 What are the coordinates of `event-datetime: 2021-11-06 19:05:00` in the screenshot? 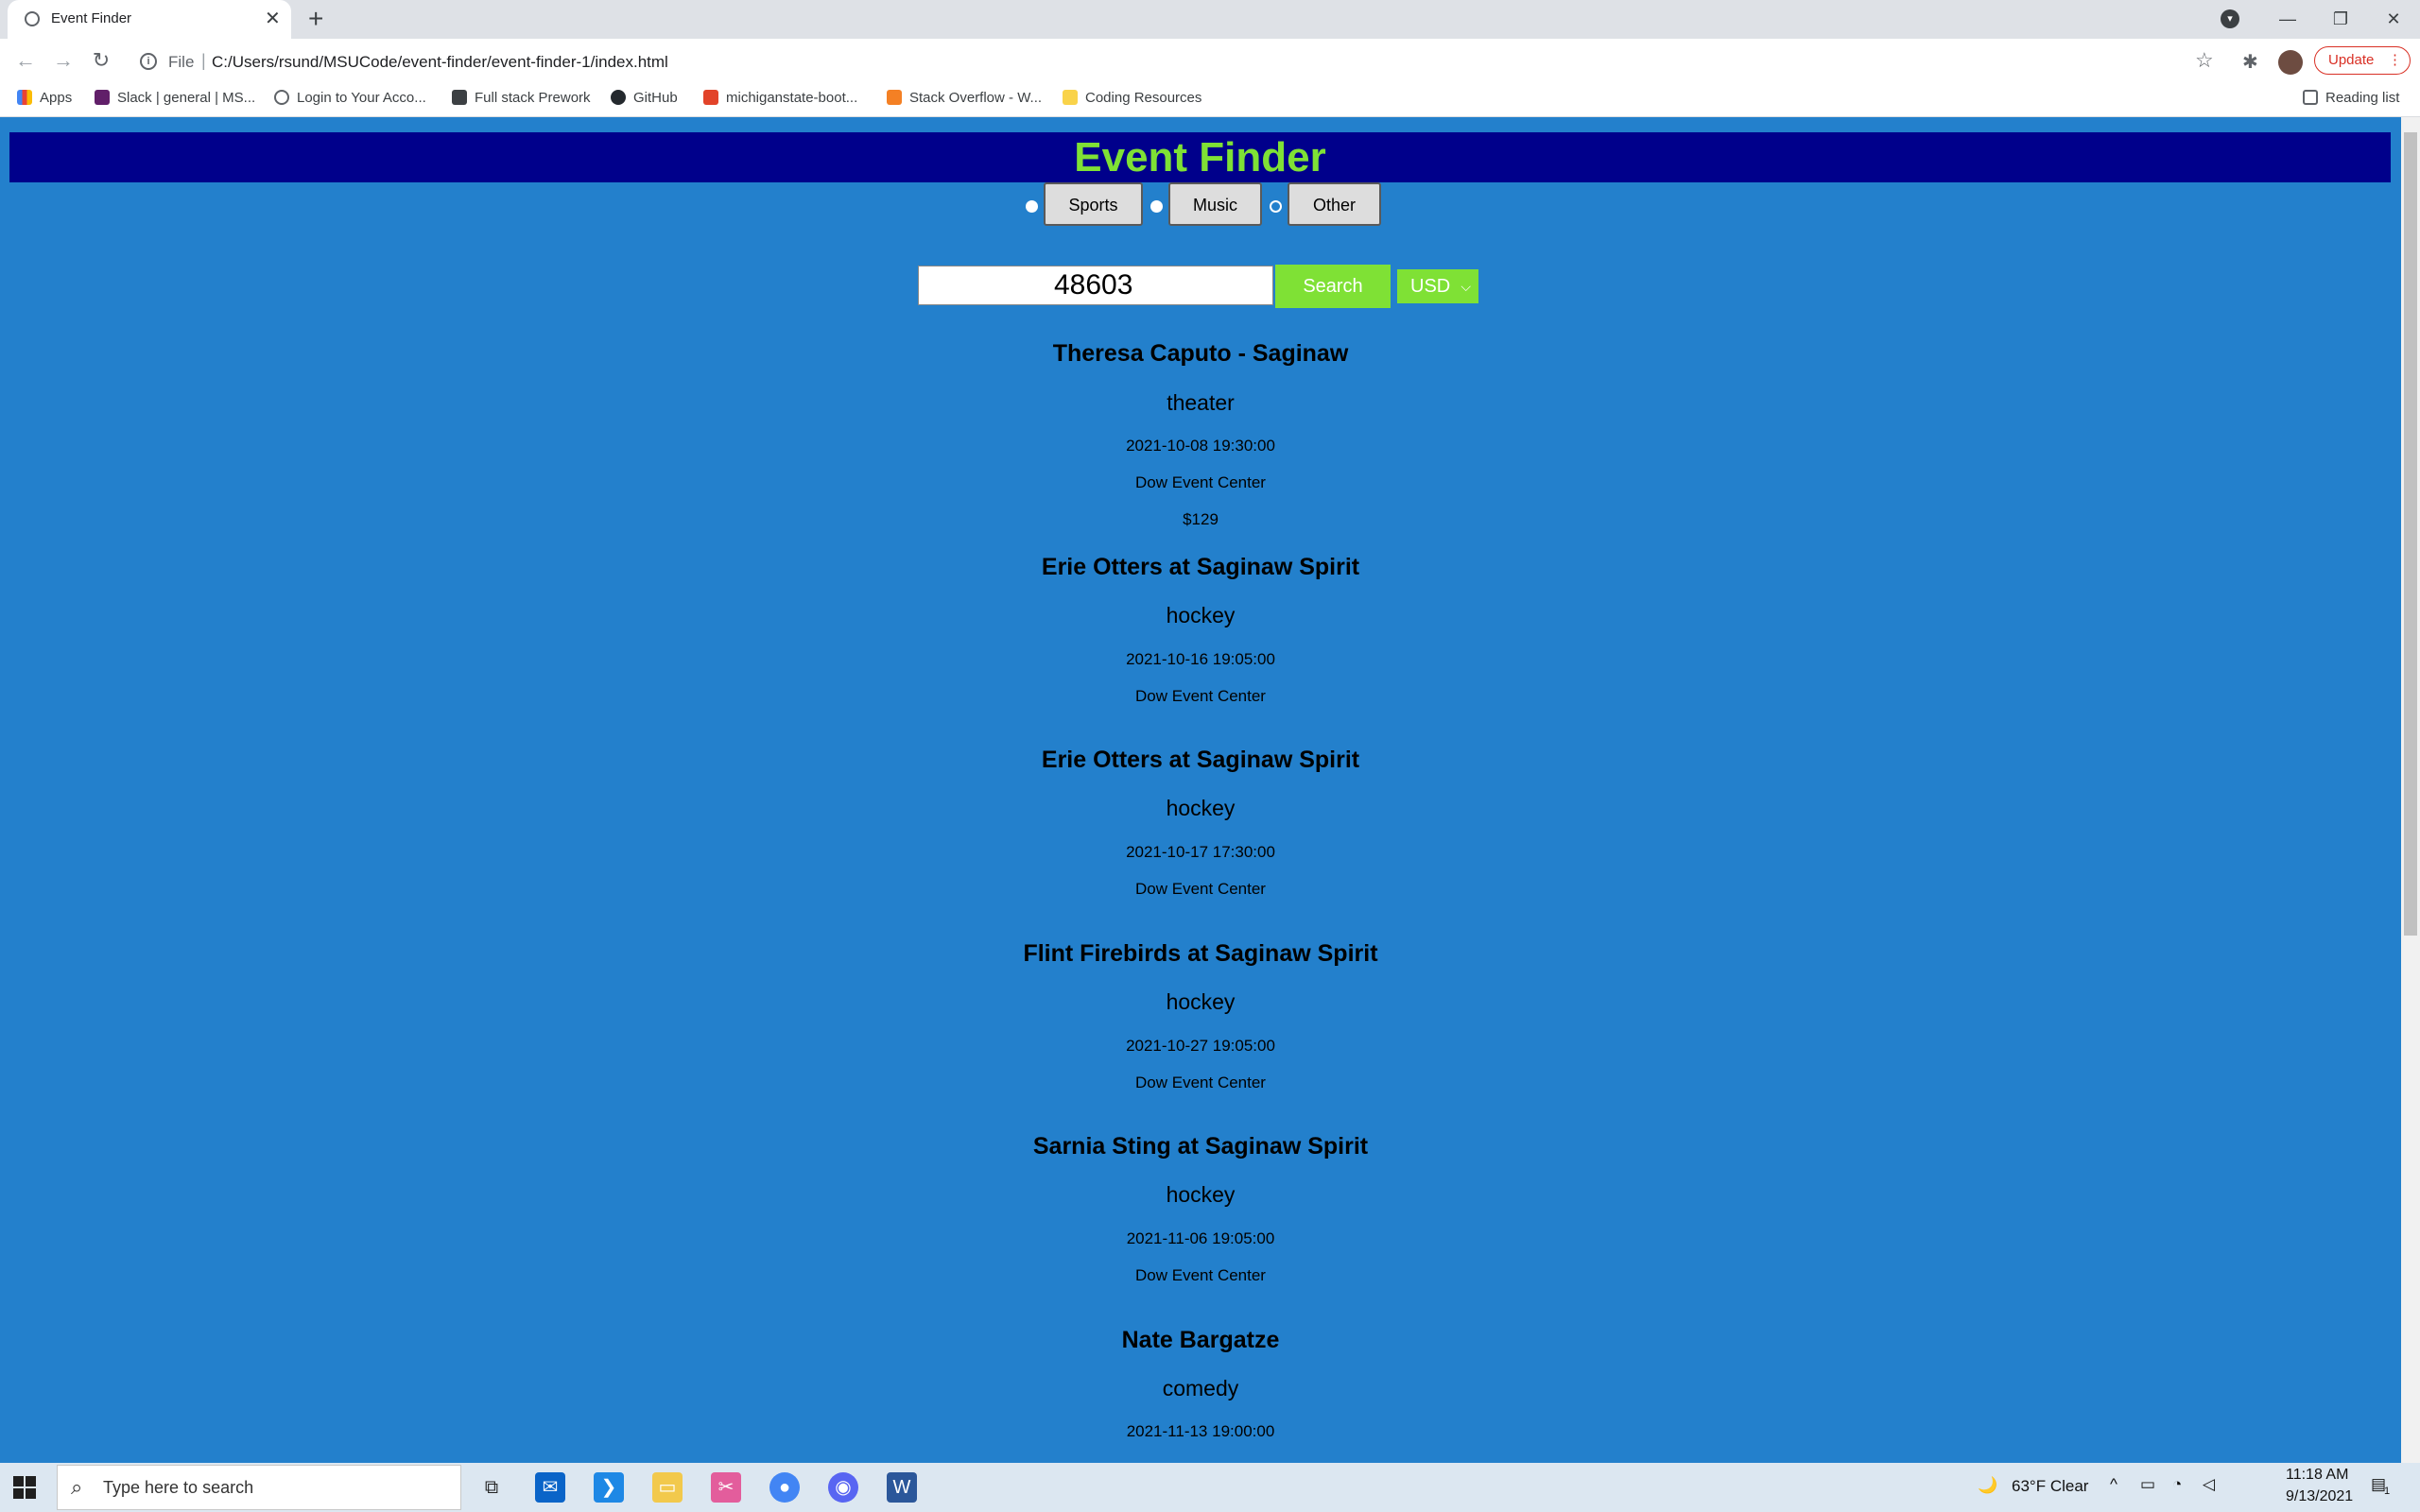 It's located at (1200, 1238).